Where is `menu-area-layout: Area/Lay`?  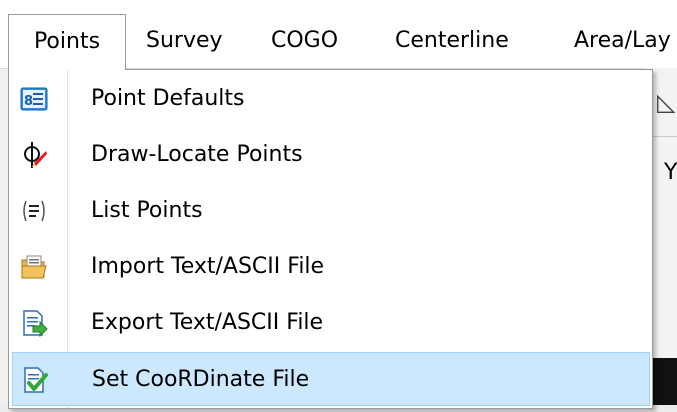 menu-area-layout: Area/Lay is located at coordinates (622, 41).